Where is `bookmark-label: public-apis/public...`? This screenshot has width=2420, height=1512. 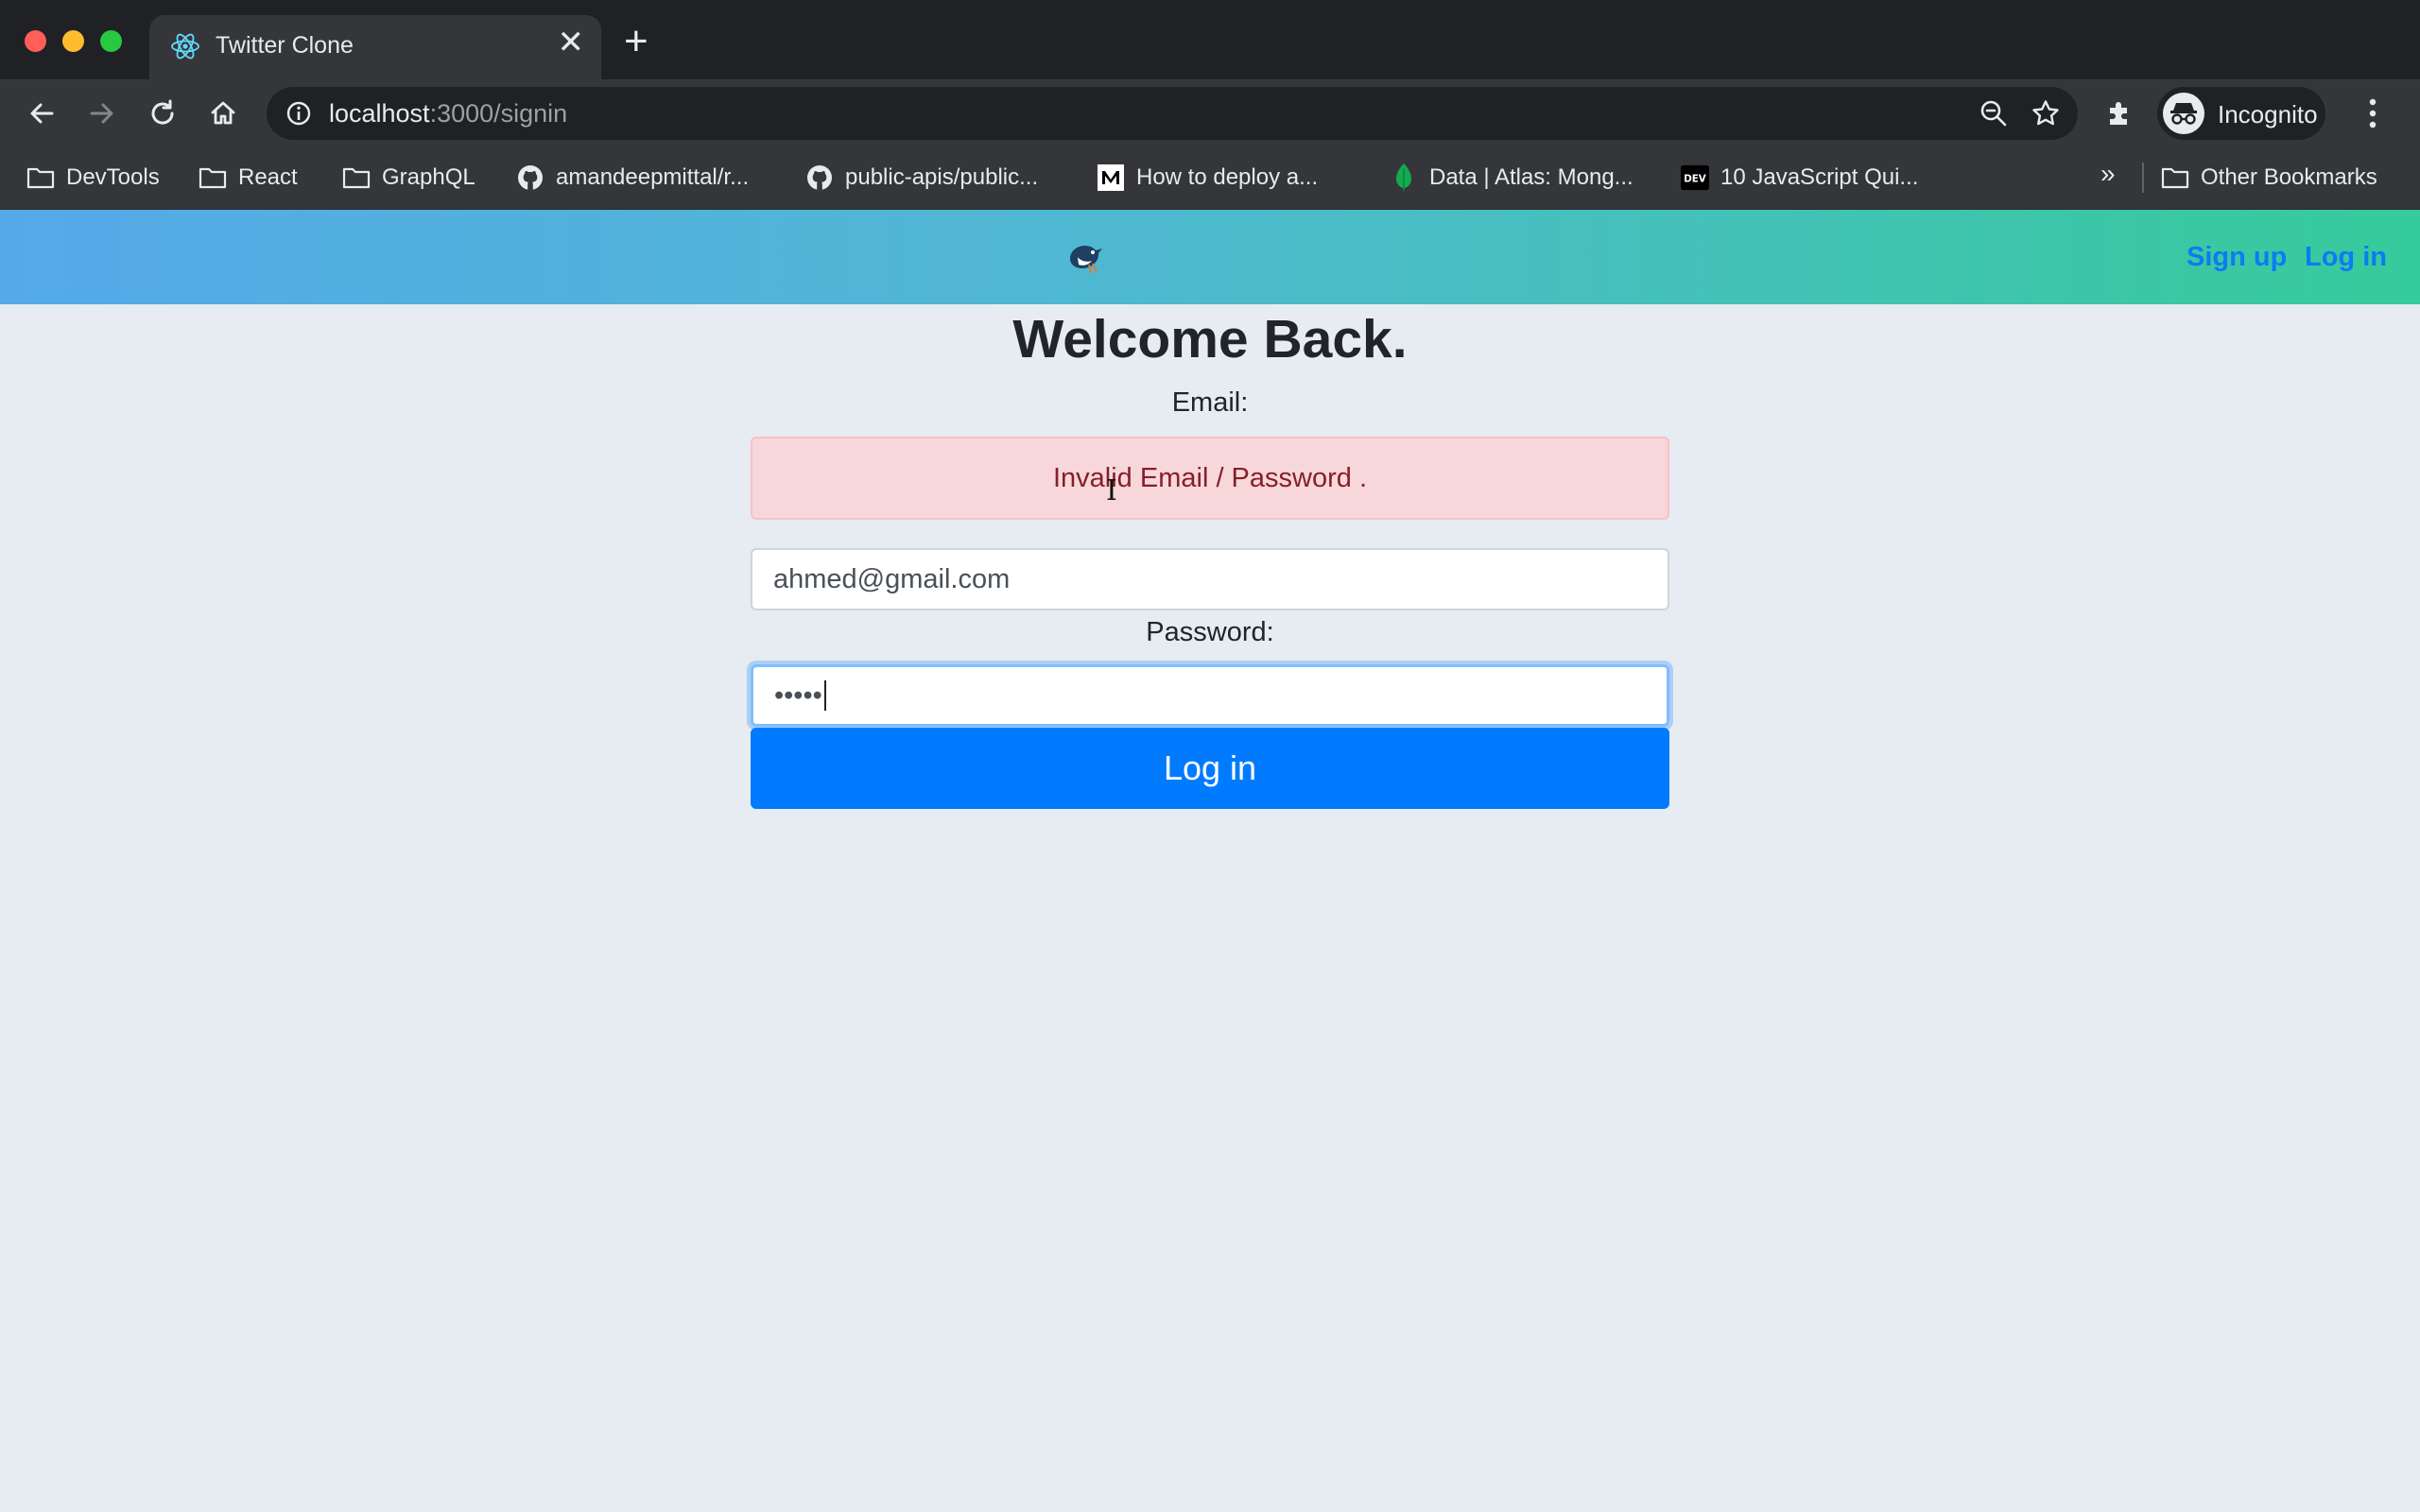 bookmark-label: public-apis/public... is located at coordinates (942, 177).